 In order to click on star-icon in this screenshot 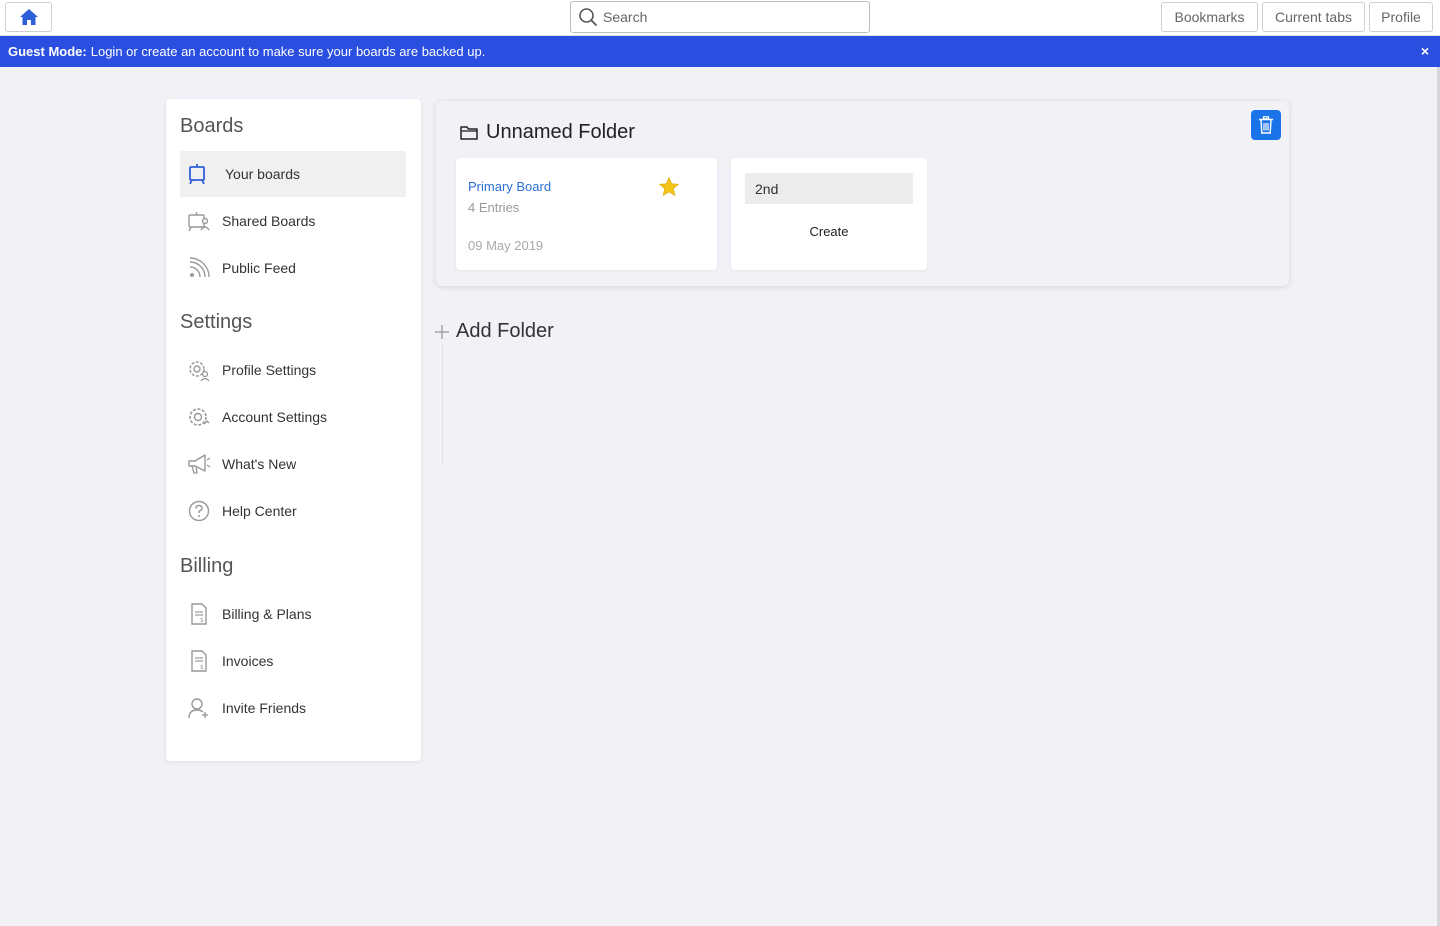, I will do `click(669, 187)`.